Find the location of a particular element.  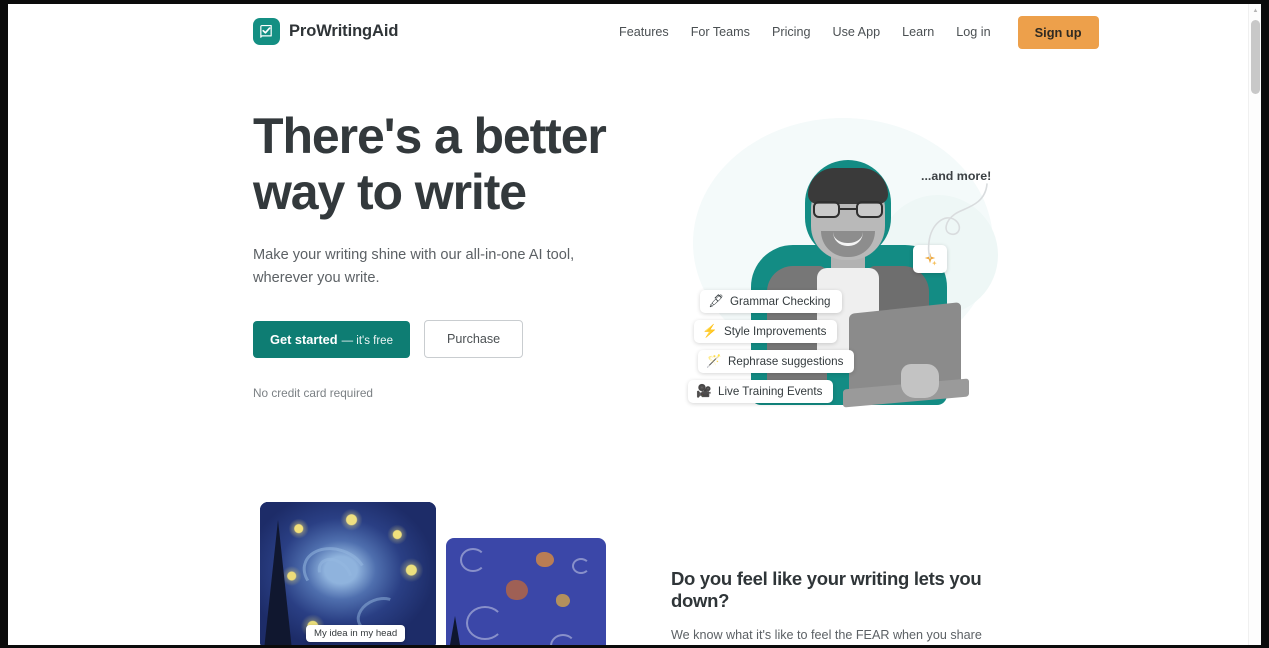

idea-on-paper-image is located at coordinates (526, 591).